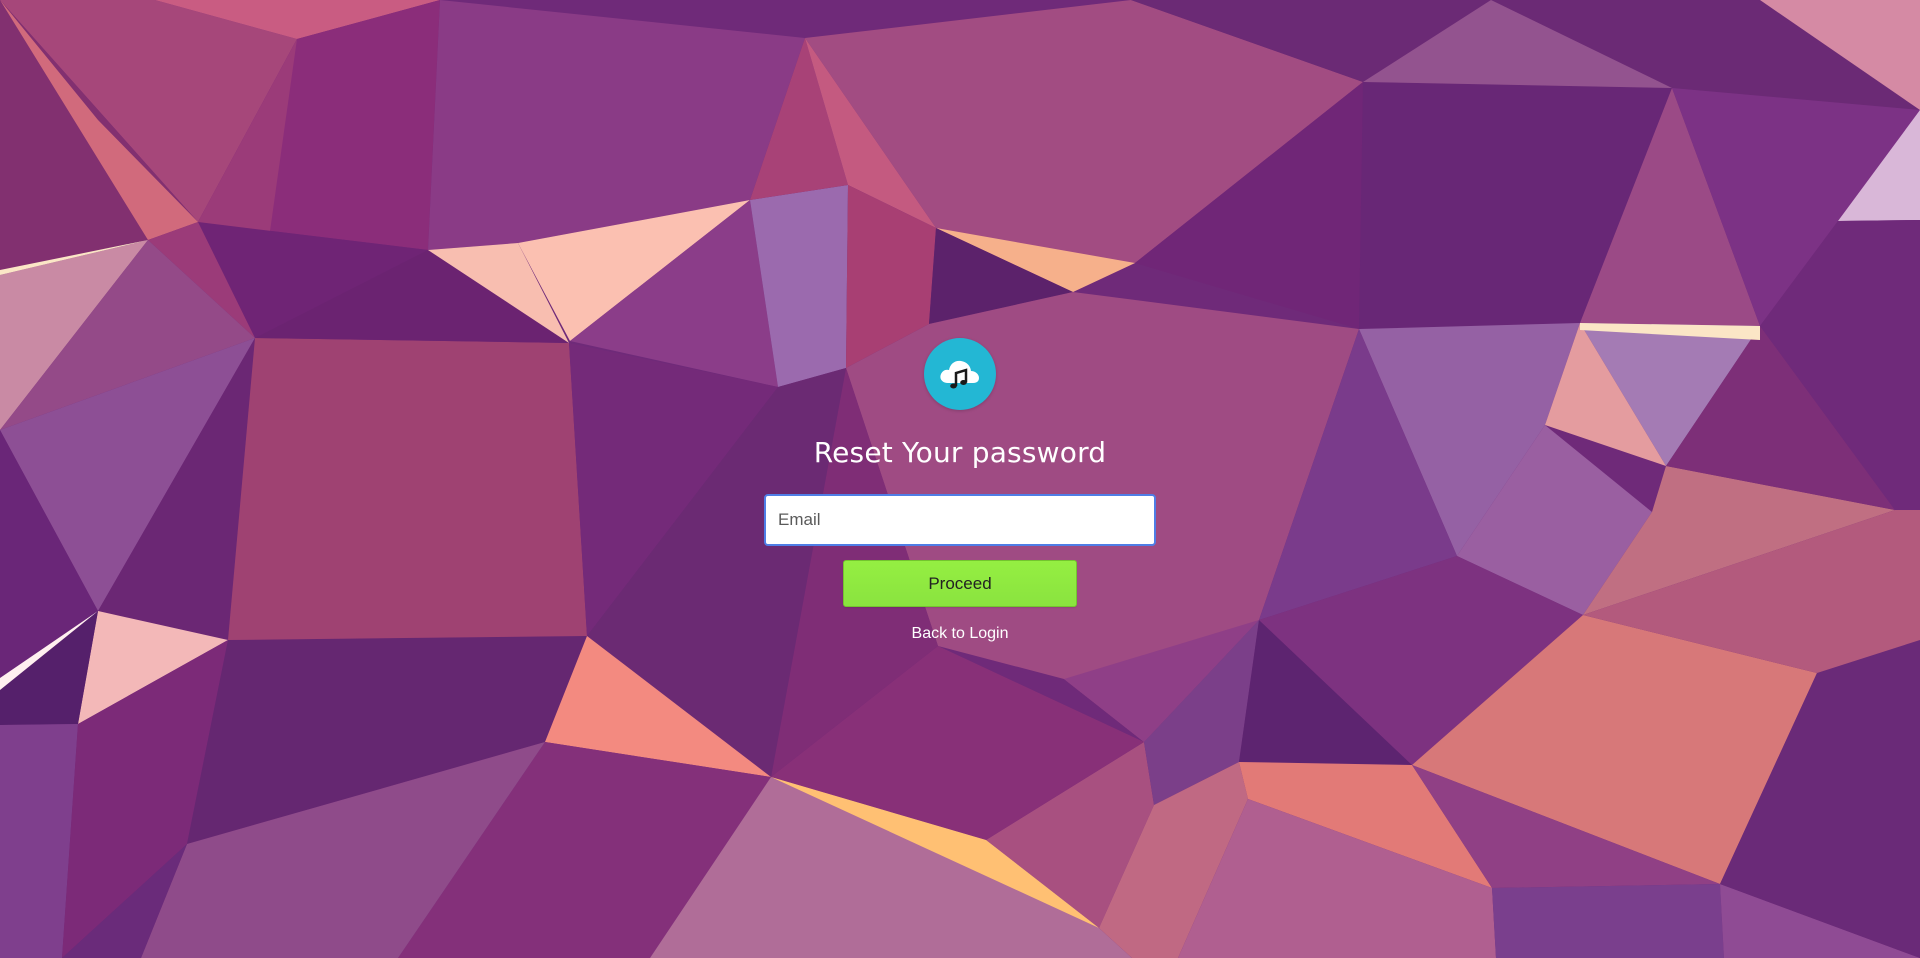 This screenshot has width=1920, height=958. Describe the element at coordinates (960, 452) in the screenshot. I see `page-title: Reset Your password` at that location.